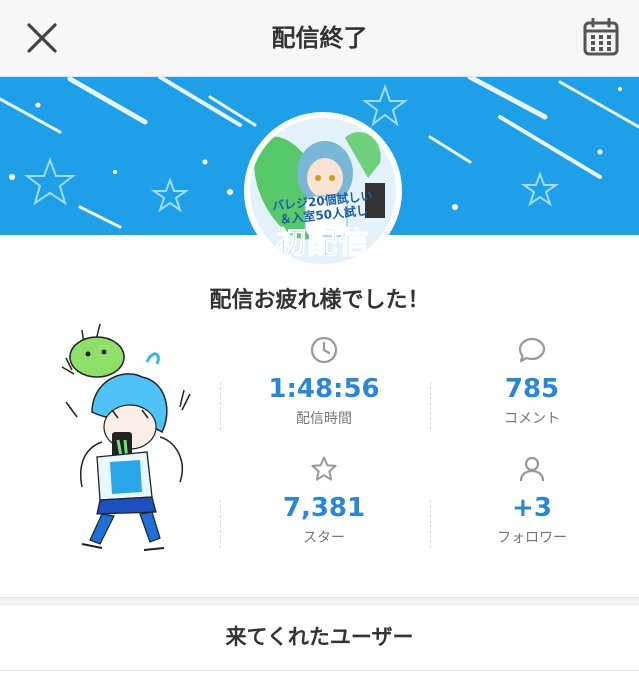  What do you see at coordinates (324, 389) in the screenshot?
I see `stat-value: 1:48:56` at bounding box center [324, 389].